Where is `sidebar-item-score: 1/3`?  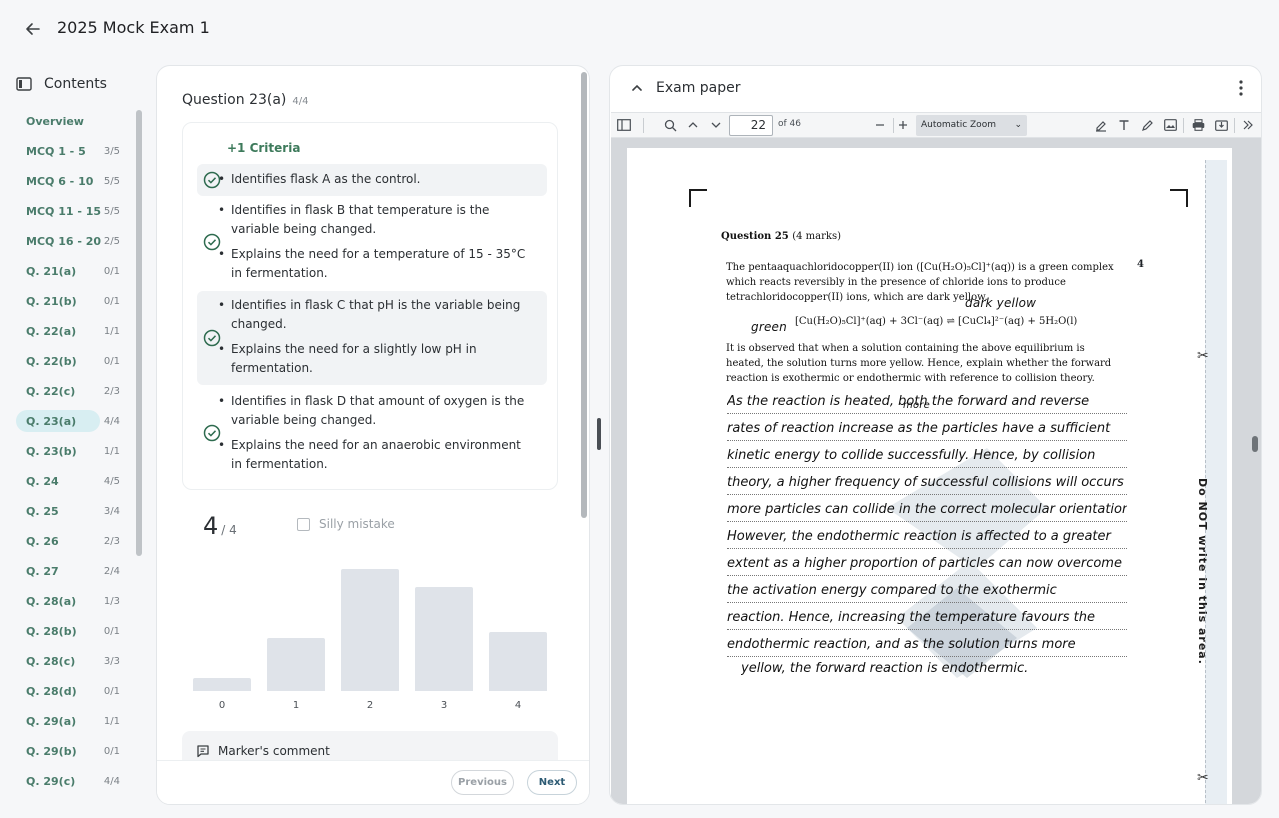
sidebar-item-score: 1/3 is located at coordinates (111, 601).